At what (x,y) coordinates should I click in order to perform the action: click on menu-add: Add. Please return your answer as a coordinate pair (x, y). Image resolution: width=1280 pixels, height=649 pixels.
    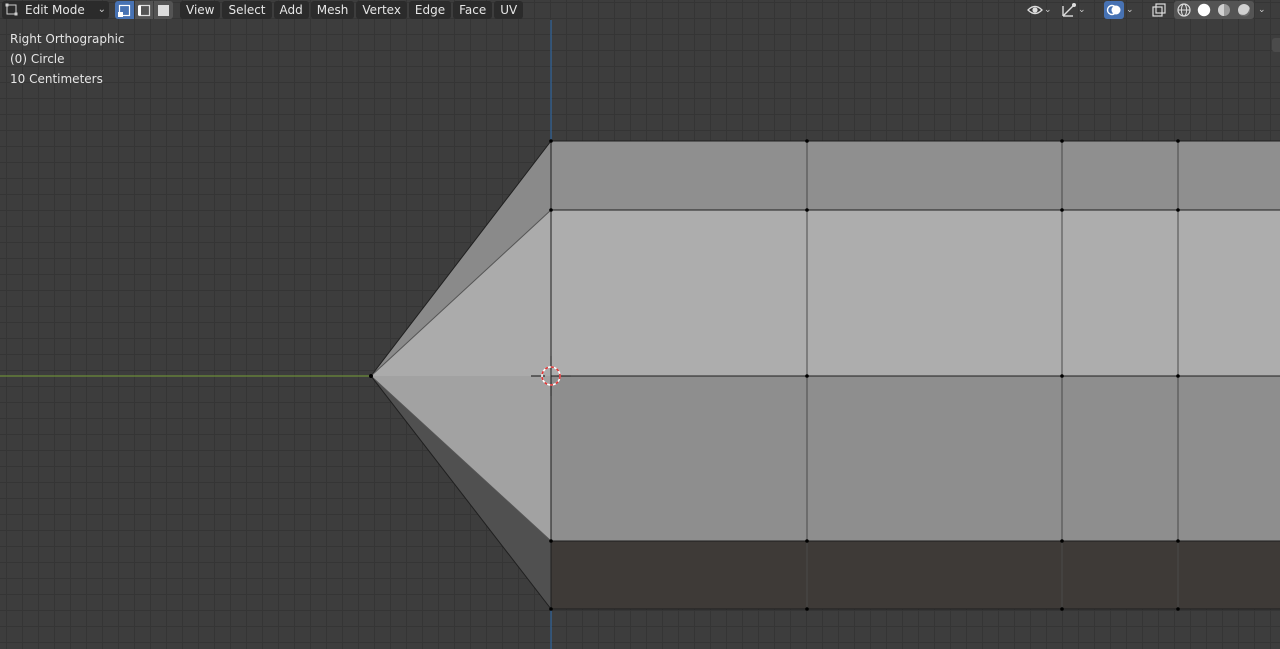
    Looking at the image, I should click on (291, 10).